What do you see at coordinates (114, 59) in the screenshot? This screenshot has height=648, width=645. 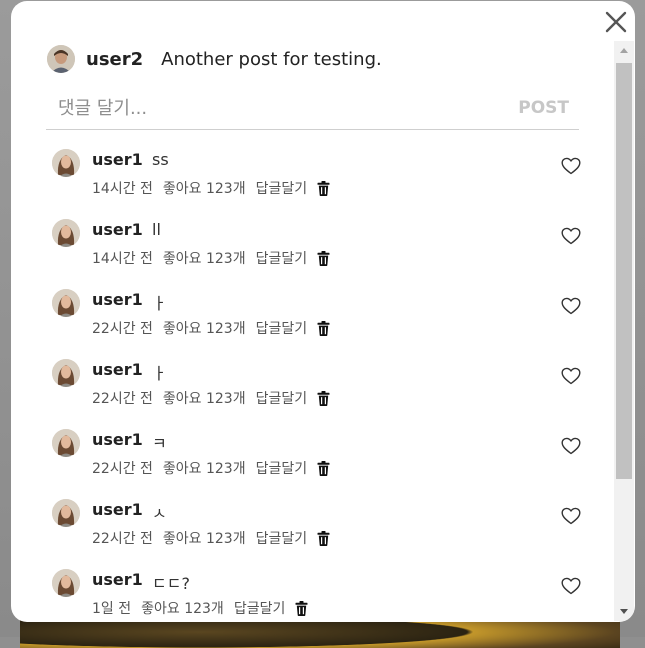 I see `post-author-username: user2` at bounding box center [114, 59].